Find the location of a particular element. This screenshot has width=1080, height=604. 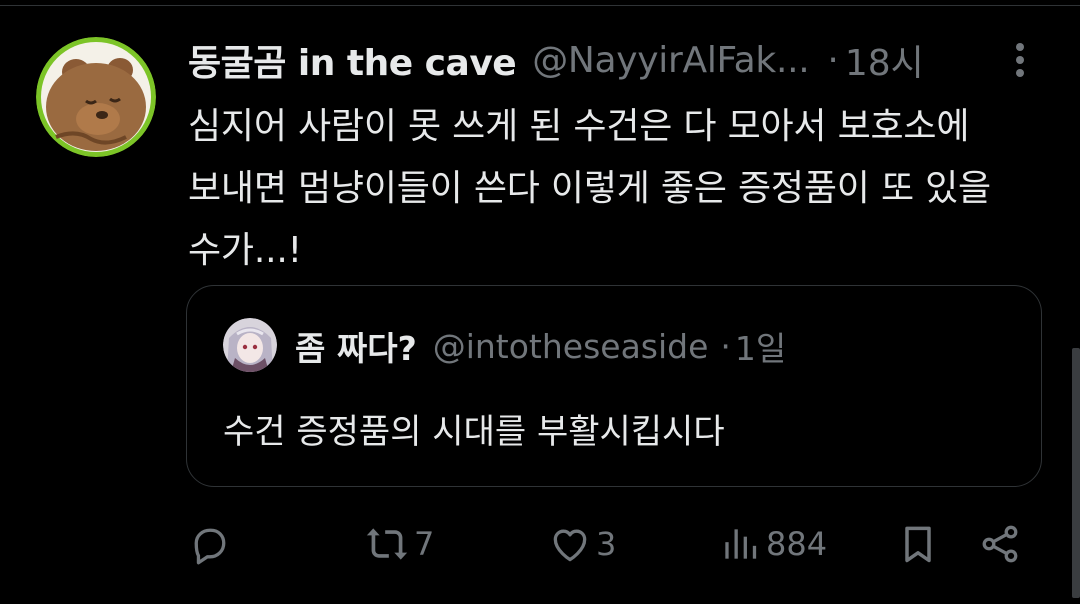

top-divider is located at coordinates (540, 5).